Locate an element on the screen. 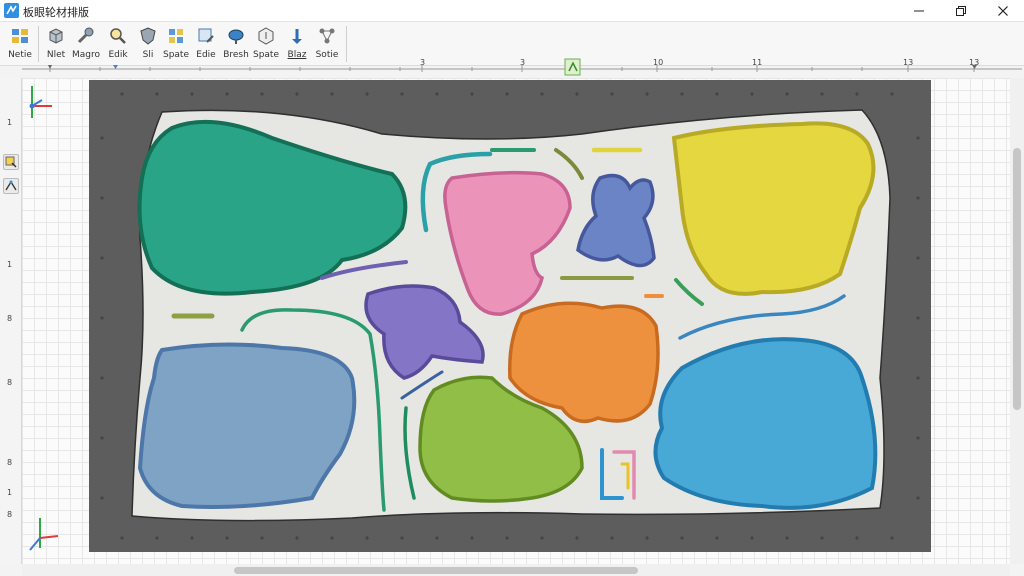 The height and width of the screenshot is (576, 1024). minimize-button is located at coordinates (919, 11).